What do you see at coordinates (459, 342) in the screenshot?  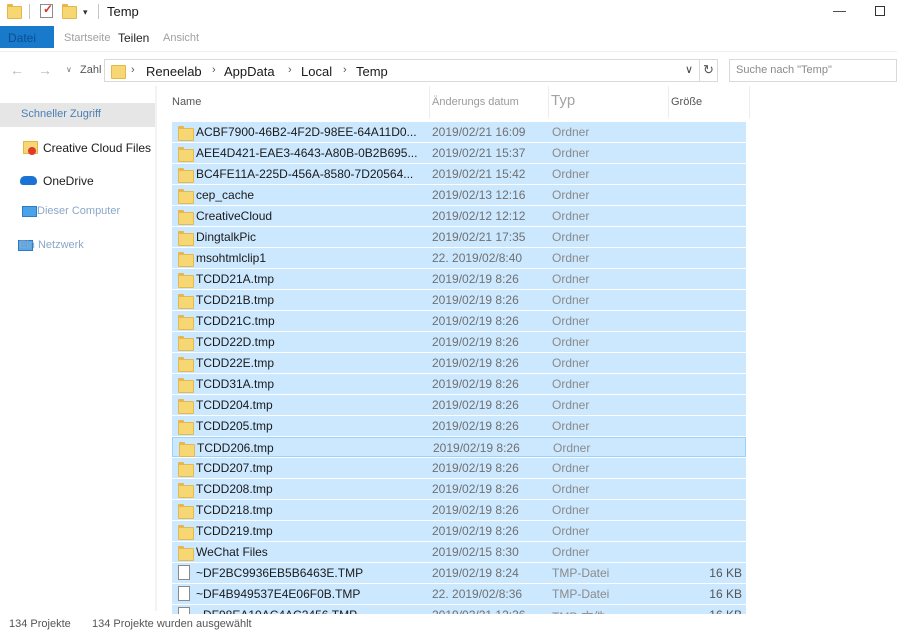 I see `table-row: TCDD22D.tmp 2019/02/19 8:26 Ordner` at bounding box center [459, 342].